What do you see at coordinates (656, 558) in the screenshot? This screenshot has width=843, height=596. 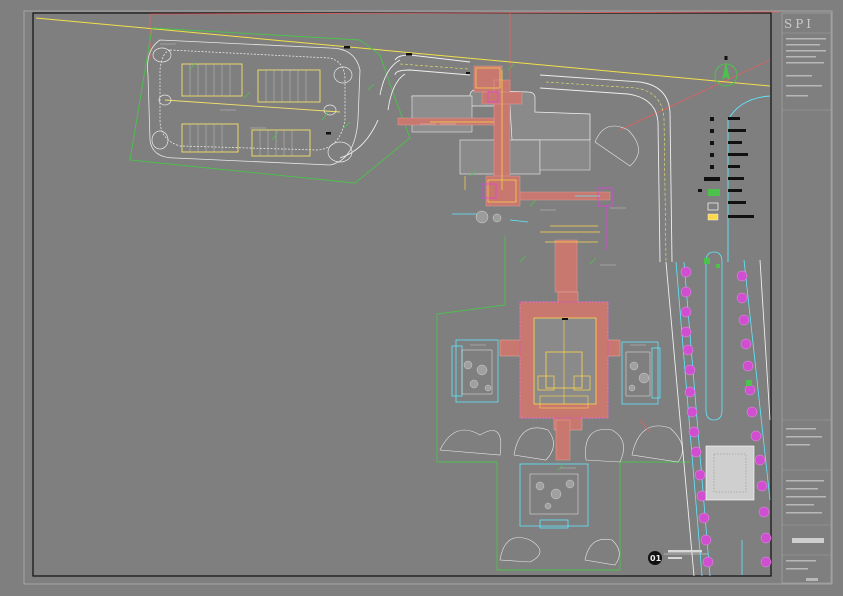 I see `drawing-number: 01` at bounding box center [656, 558].